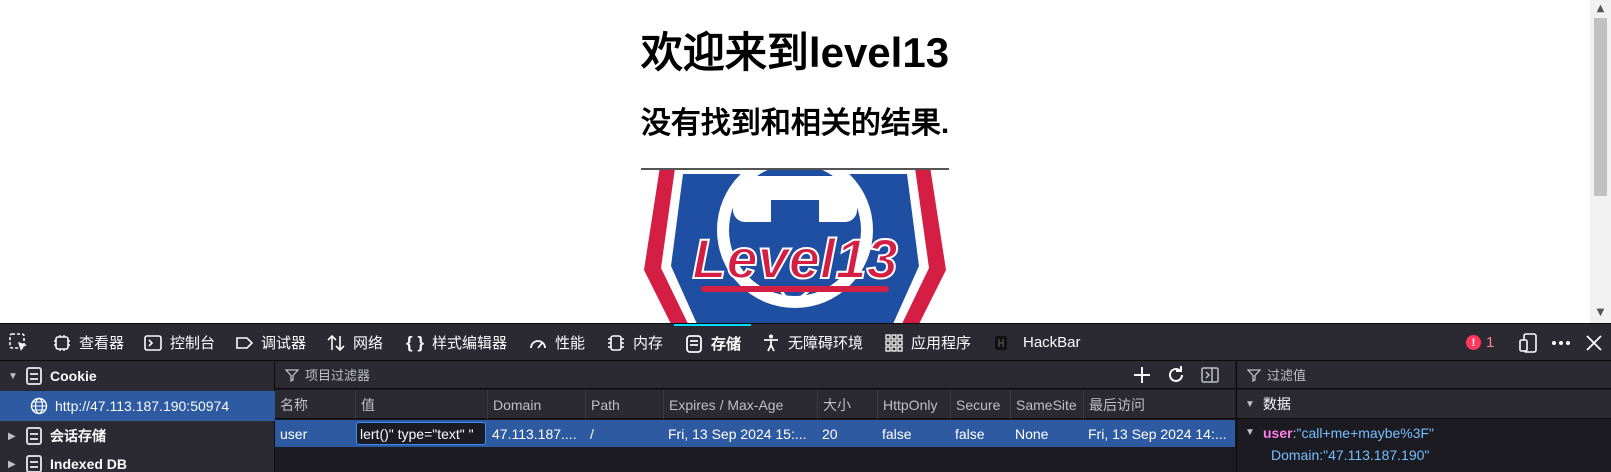  Describe the element at coordinates (894, 342) in the screenshot. I see `application-icon` at that location.